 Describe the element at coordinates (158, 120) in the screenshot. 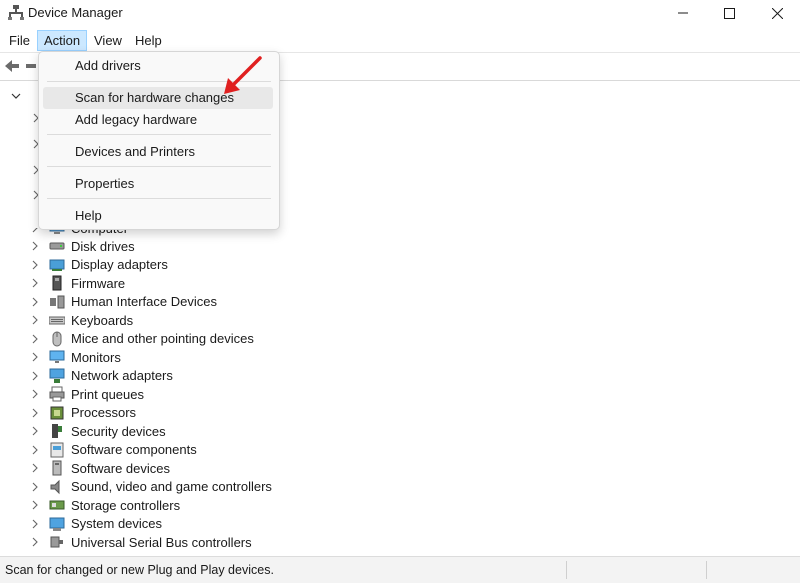

I see `menu-item-add-legacy-hardware: Add legacy hardware` at that location.